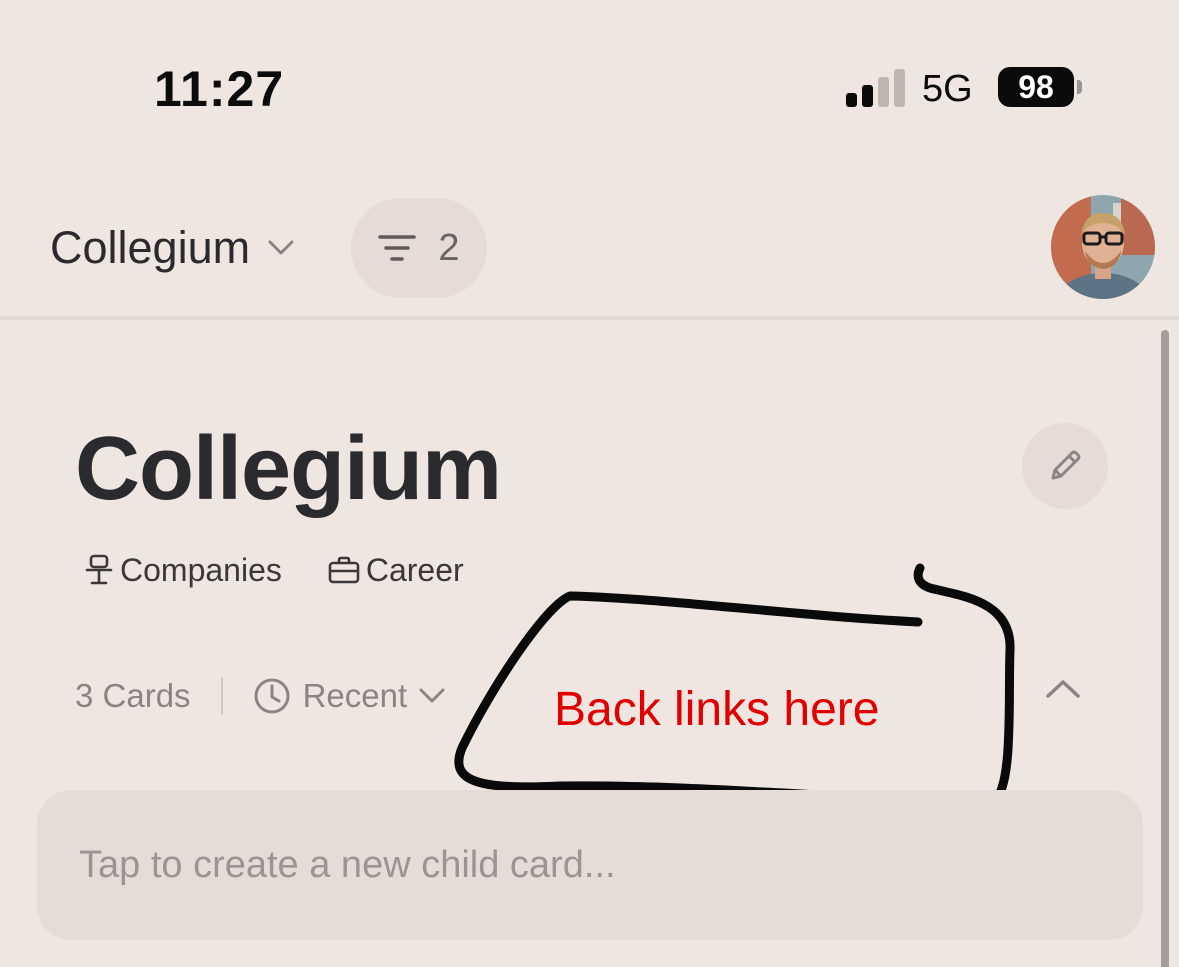 The height and width of the screenshot is (967, 1179). Describe the element at coordinates (397, 248) in the screenshot. I see `filter-icon` at that location.